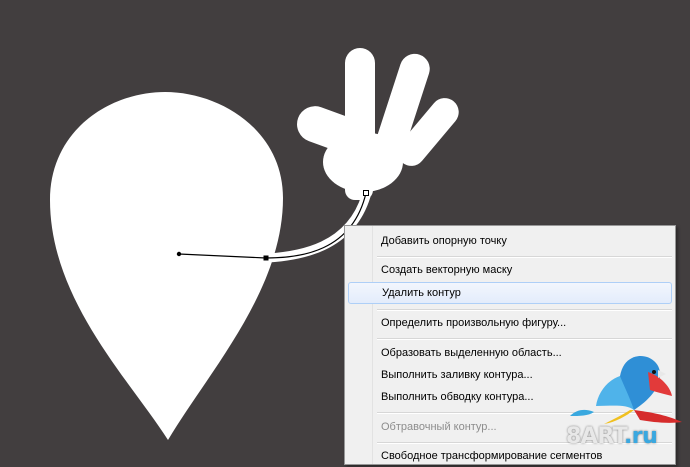 Image resolution: width=690 pixels, height=467 pixels. Describe the element at coordinates (179, 254) in the screenshot. I see `anchor-point-start` at that location.